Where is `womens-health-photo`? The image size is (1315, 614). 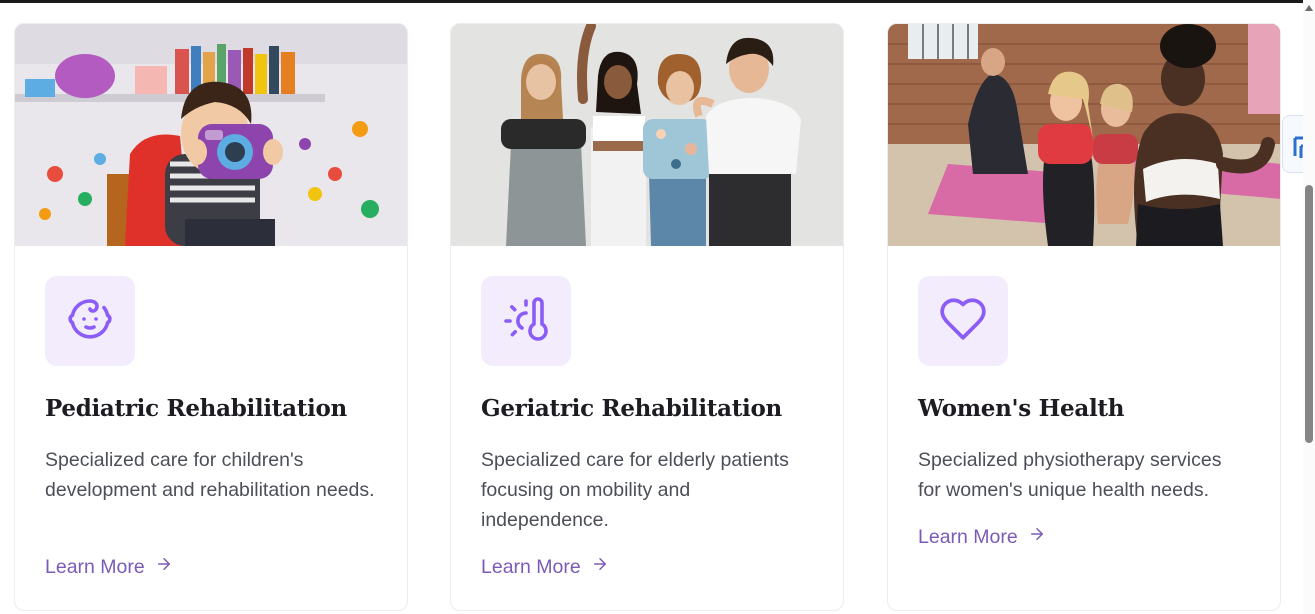
womens-health-photo is located at coordinates (1084, 135).